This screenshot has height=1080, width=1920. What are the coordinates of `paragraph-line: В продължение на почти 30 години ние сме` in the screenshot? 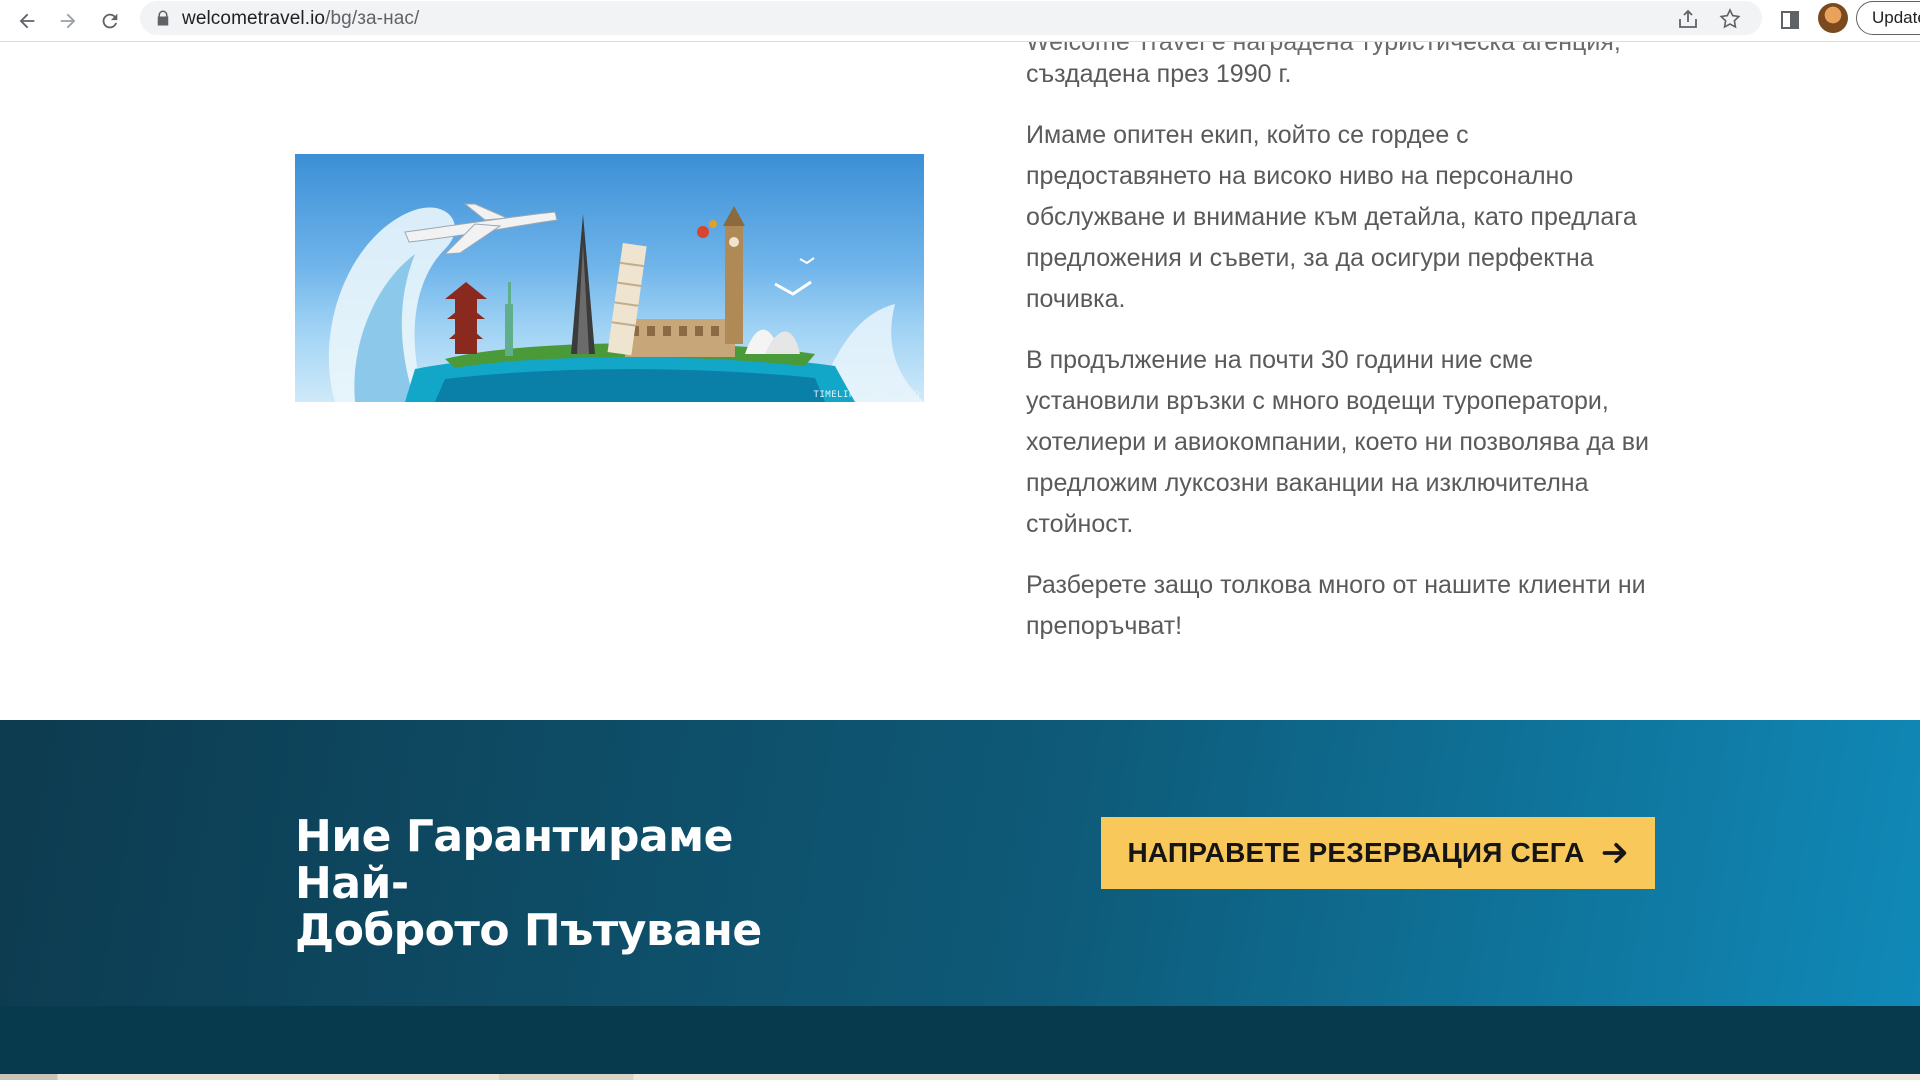 It's located at (1280, 360).